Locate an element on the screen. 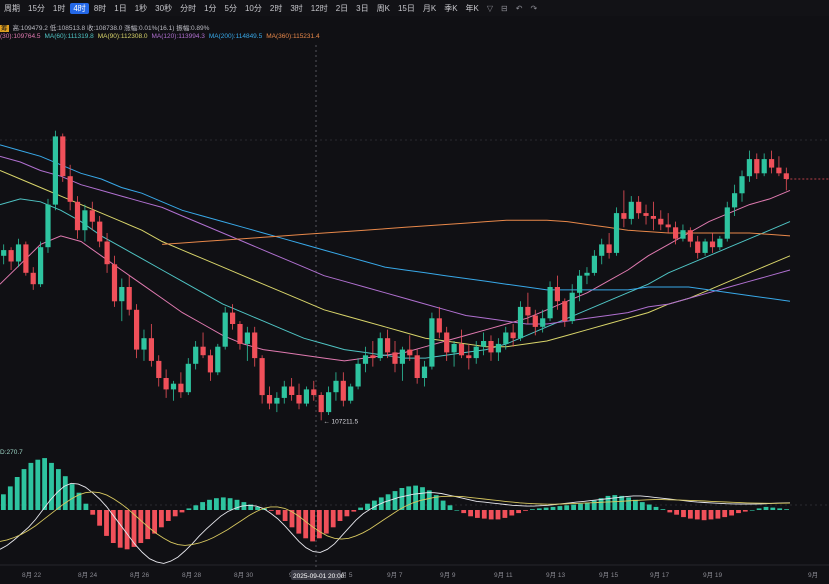  low-price-label: ← 107211.5 is located at coordinates (340, 421).